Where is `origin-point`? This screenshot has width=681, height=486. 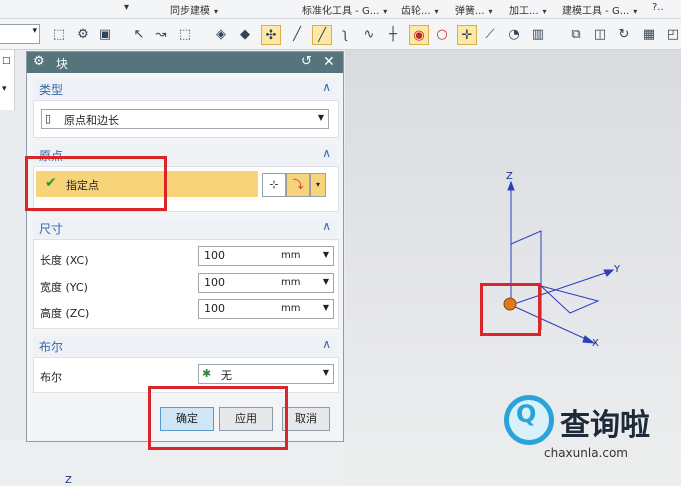 origin-point is located at coordinates (510, 304).